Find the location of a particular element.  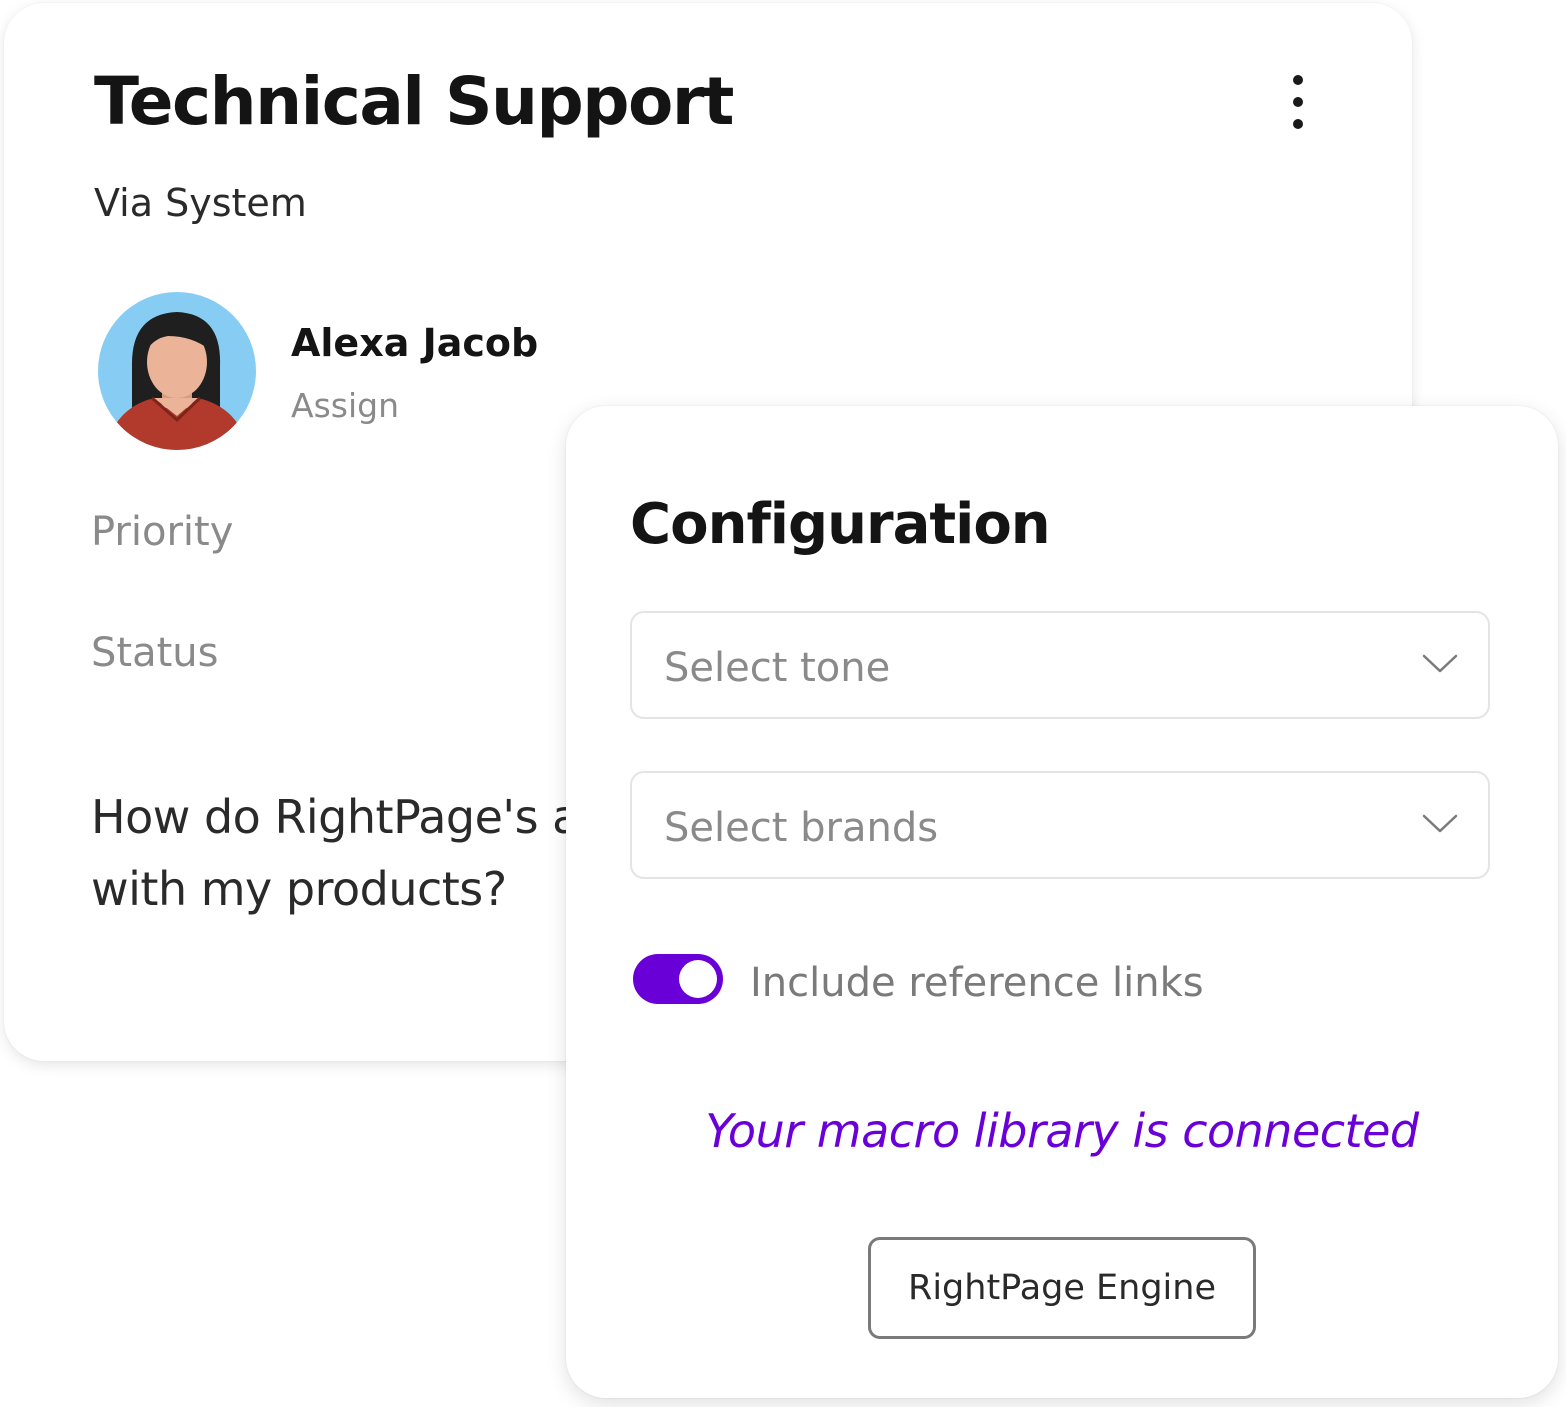

configuration-title: Configuration is located at coordinates (840, 524).